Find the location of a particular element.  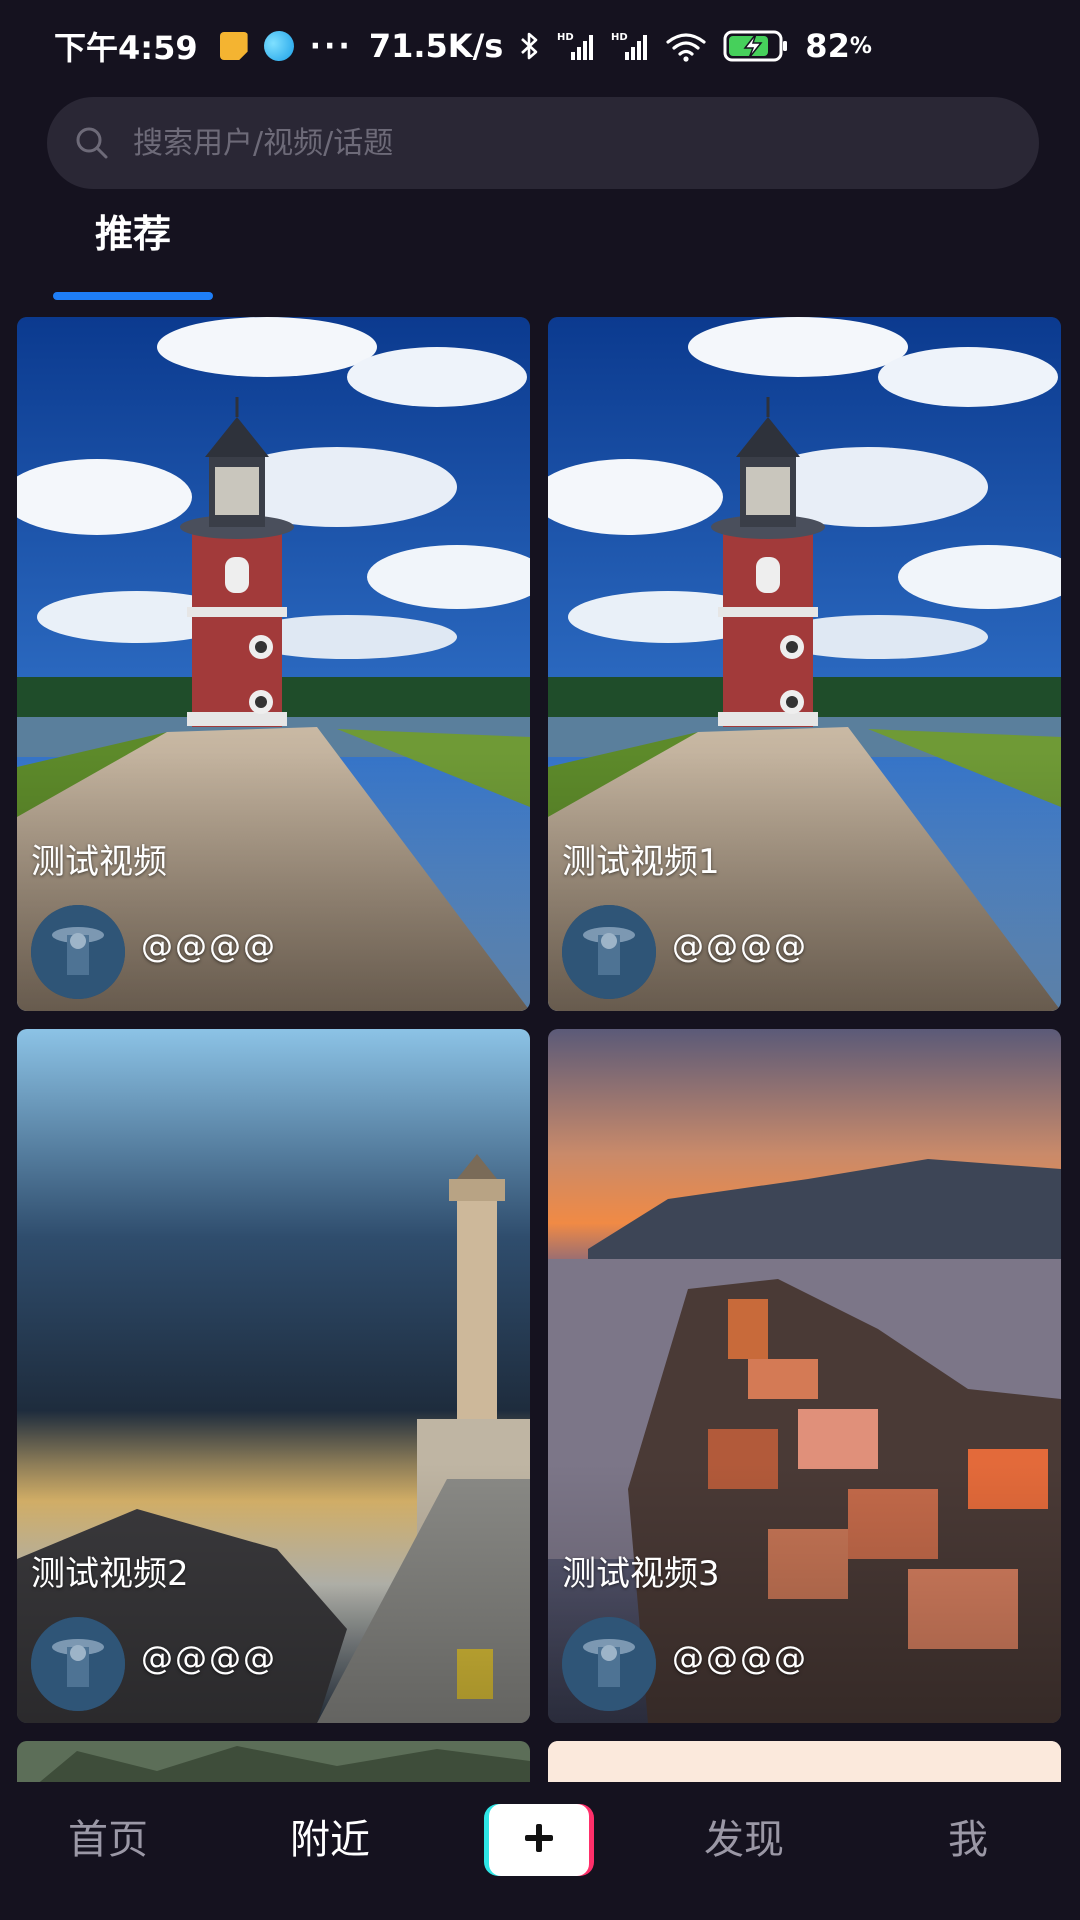

search-input is located at coordinates (585, 143).